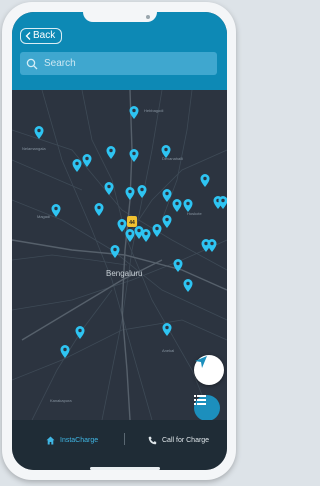  Describe the element at coordinates (61, 400) in the screenshot. I see `place-label: Kanakapura` at that location.